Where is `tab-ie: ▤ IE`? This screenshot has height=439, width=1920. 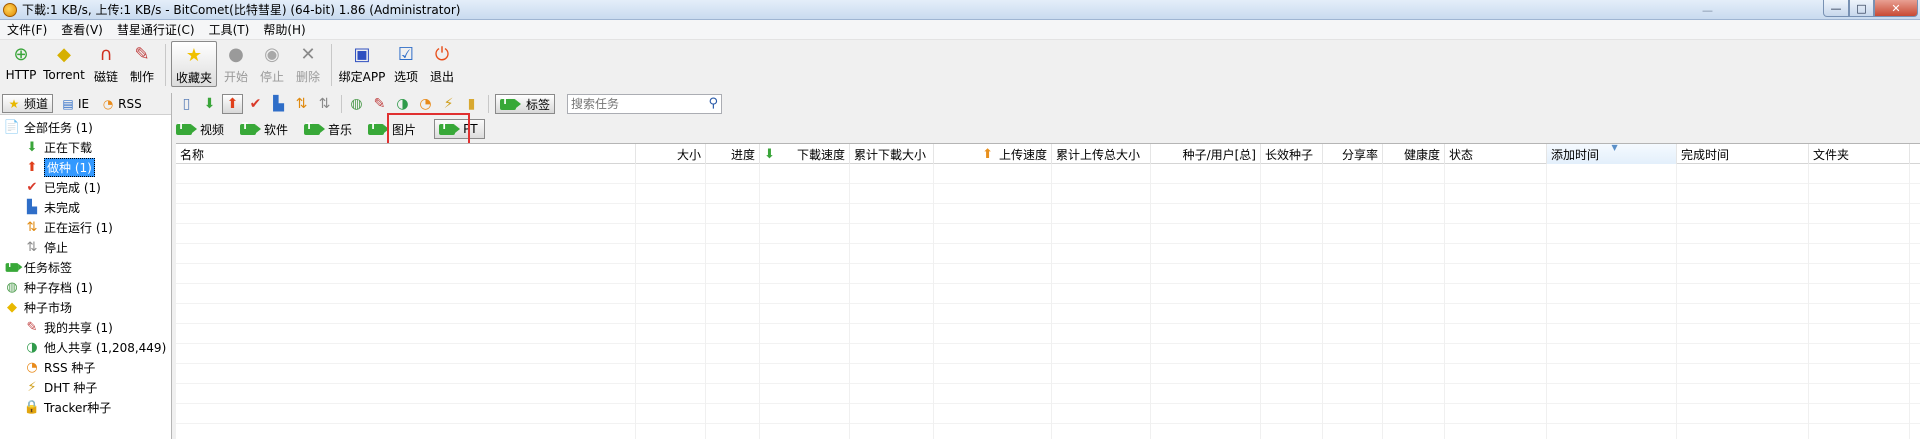 tab-ie: ▤ IE is located at coordinates (75, 103).